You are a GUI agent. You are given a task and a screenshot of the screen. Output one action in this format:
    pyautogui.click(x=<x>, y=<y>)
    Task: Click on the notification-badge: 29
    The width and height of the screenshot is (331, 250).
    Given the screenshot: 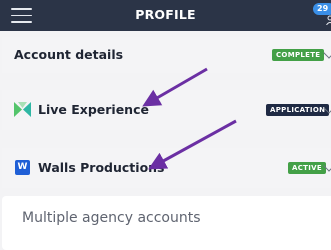 What is the action you would take?
    pyautogui.click(x=322, y=9)
    